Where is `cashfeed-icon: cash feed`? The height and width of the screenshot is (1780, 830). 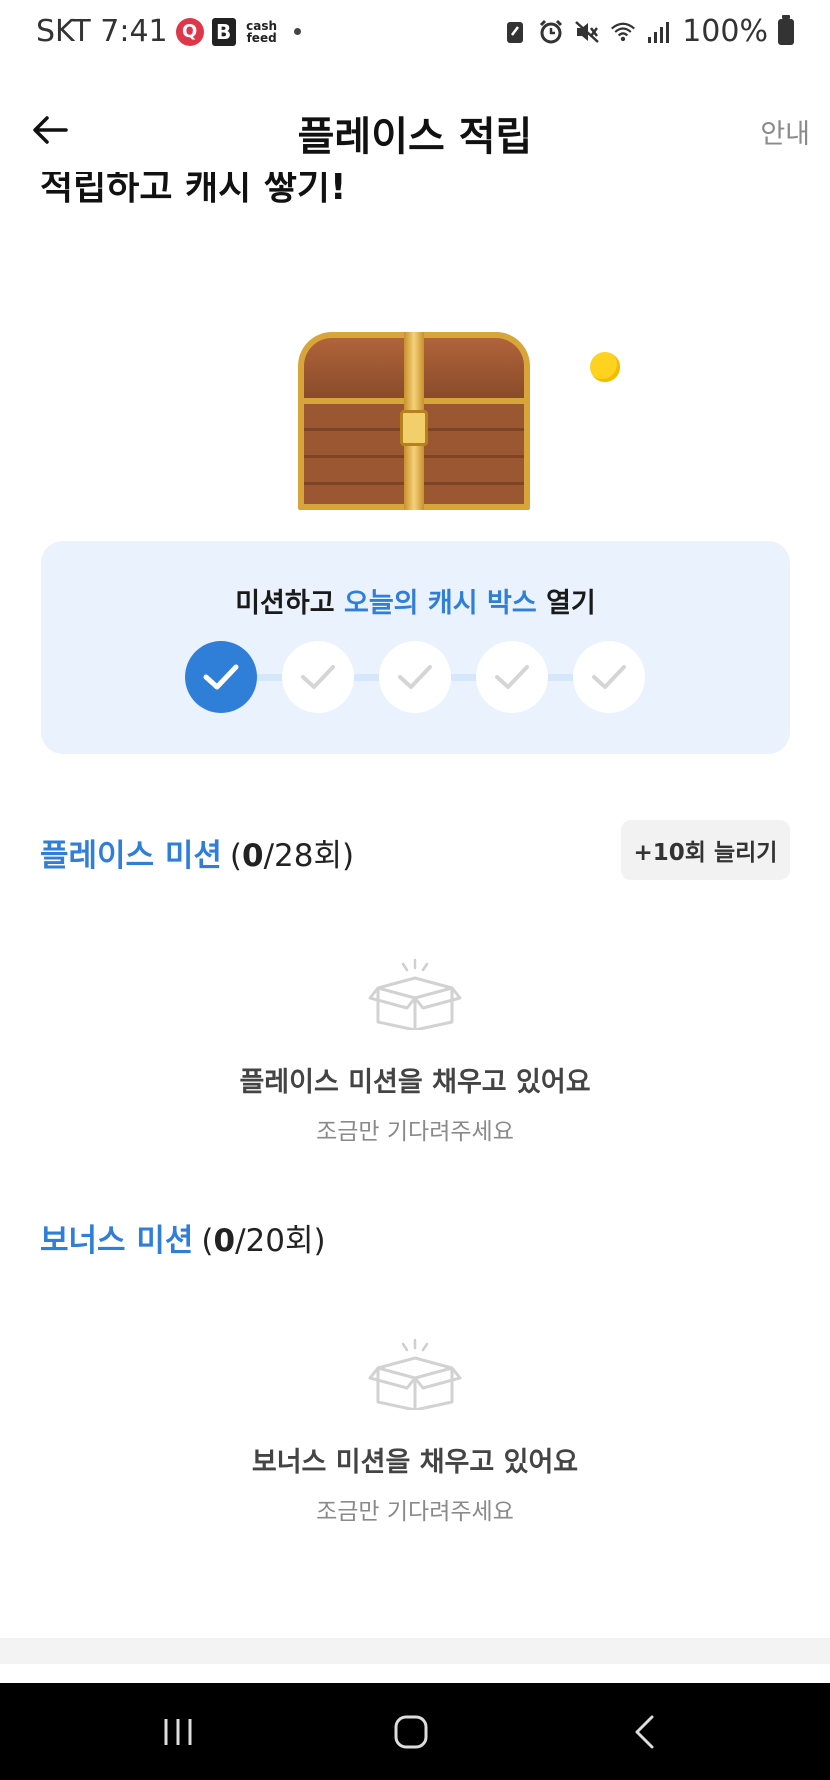
cashfeed-icon: cash feed is located at coordinates (262, 31).